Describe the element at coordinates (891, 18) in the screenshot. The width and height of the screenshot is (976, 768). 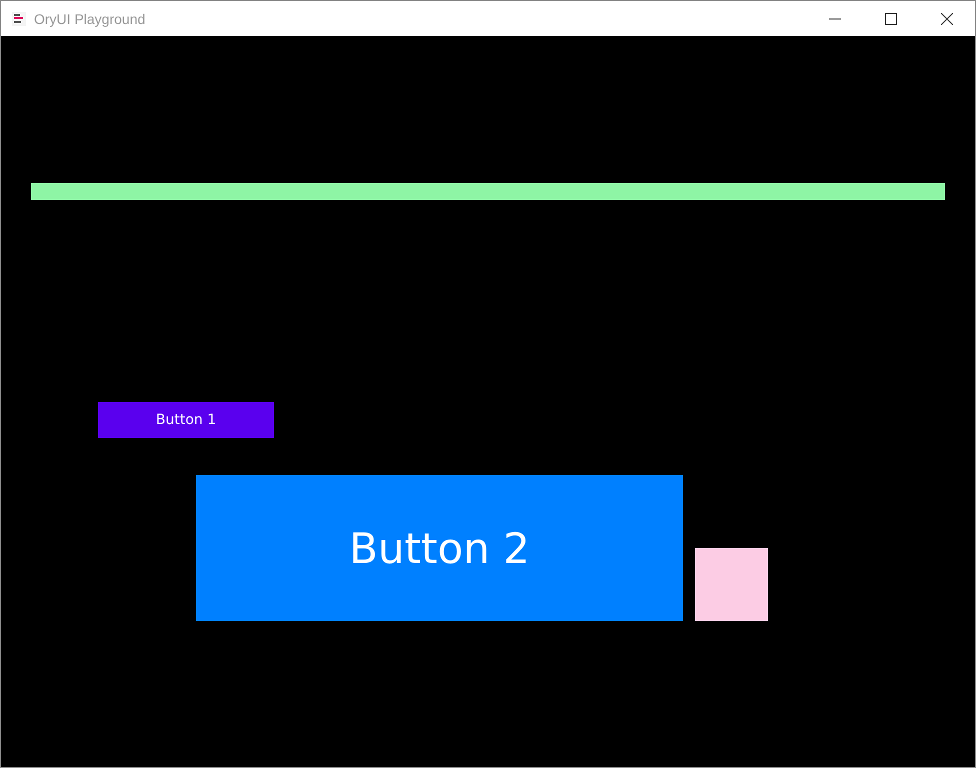
I see `maximize-icon` at that location.